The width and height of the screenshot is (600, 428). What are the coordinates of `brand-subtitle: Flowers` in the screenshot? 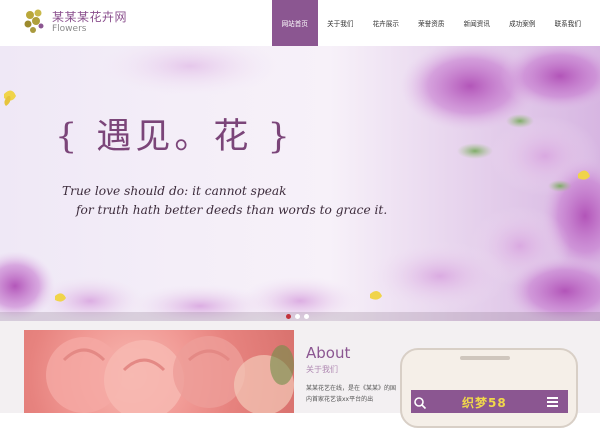 It's located at (69, 29).